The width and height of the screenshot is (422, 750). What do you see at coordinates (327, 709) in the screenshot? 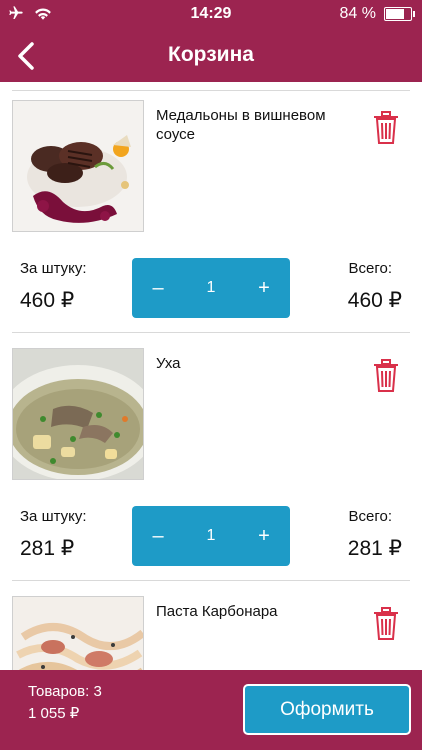
I see `checkout-button: Оформить` at bounding box center [327, 709].